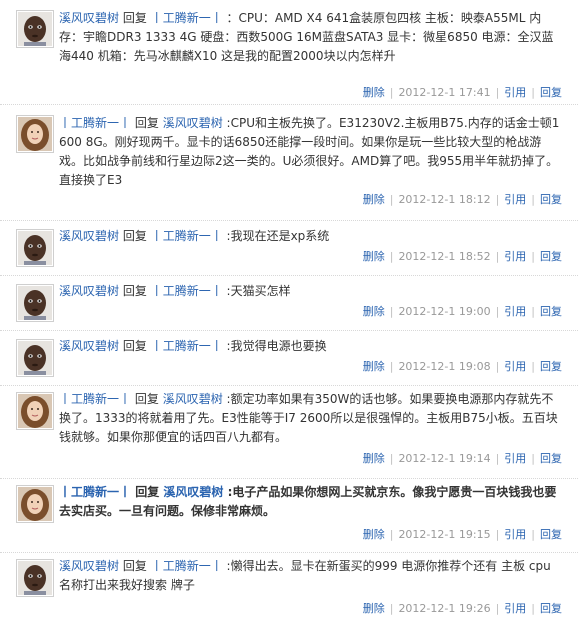 This screenshot has height=641, width=578. What do you see at coordinates (444, 199) in the screenshot?
I see `reply-timestamp: 2012-12-1 18:12` at bounding box center [444, 199].